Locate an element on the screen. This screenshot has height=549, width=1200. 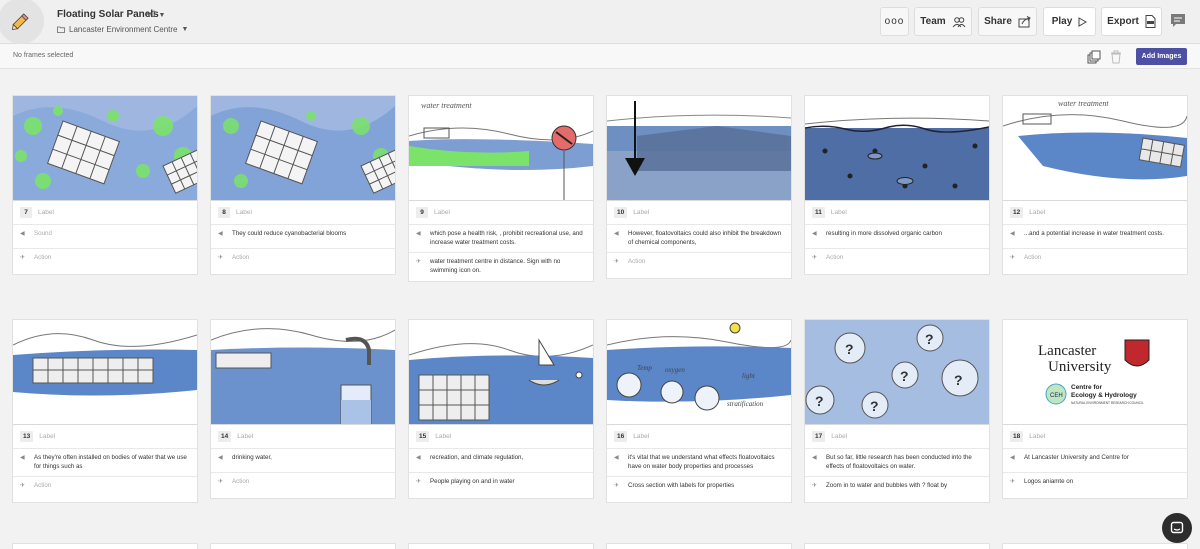
chevron-down-icon: ▼ is located at coordinates (162, 15).